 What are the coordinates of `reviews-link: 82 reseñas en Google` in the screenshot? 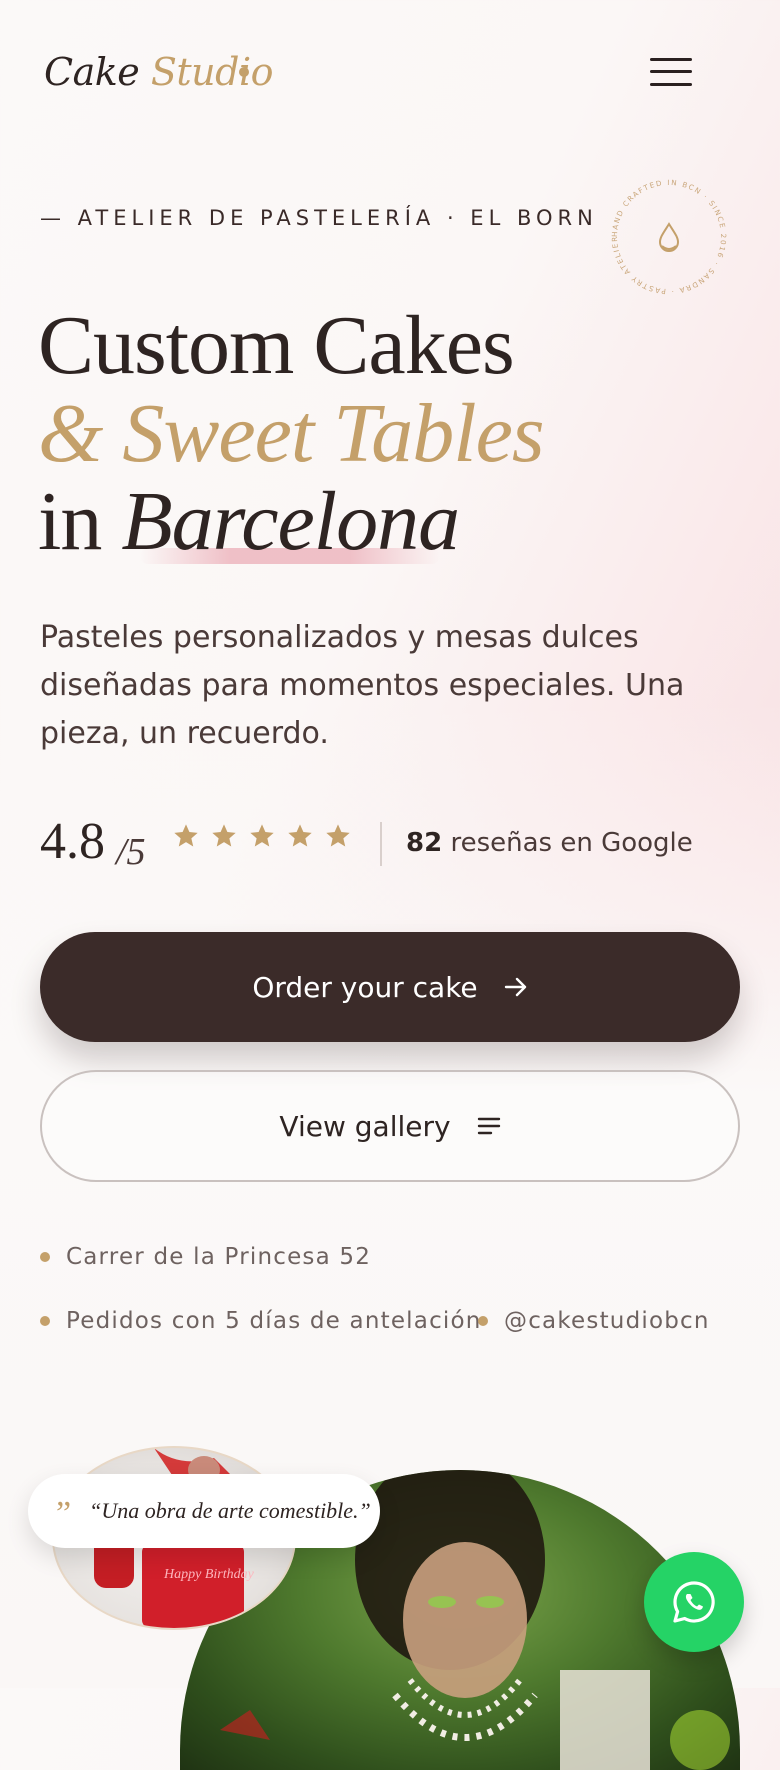 It's located at (549, 843).